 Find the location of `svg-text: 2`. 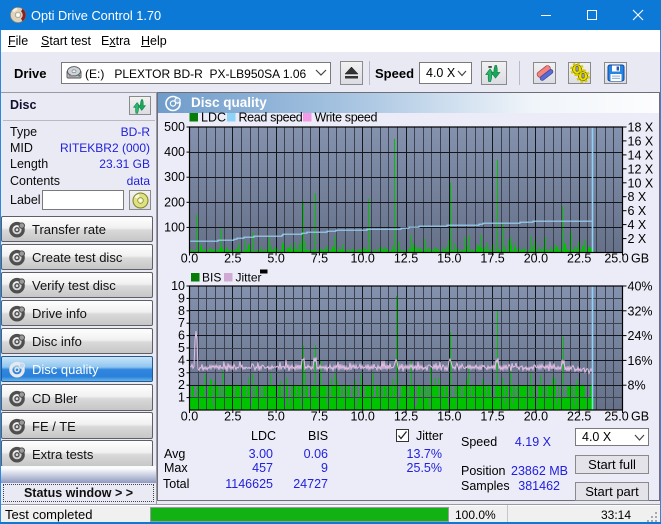

svg-text: 2 is located at coordinates (181, 385).